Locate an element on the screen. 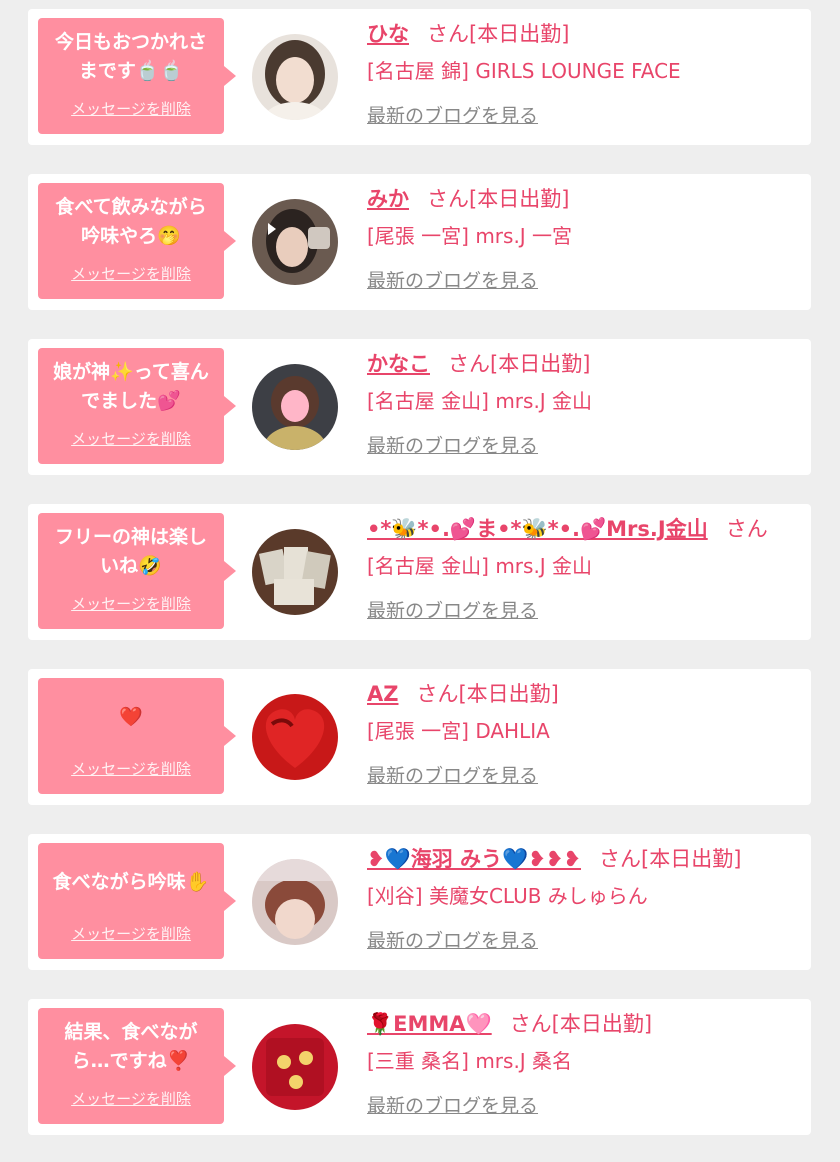  message-bubble: 食べながら吟味✋ メッセージを削除 is located at coordinates (137, 901).